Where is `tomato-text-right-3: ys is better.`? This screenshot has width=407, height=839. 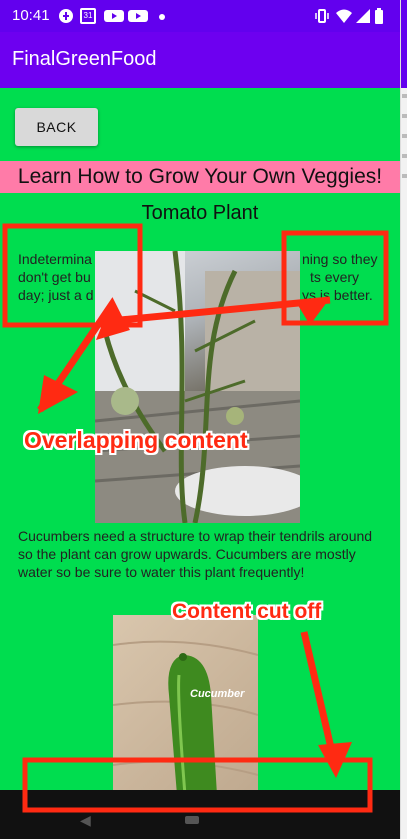 tomato-text-right-3: ys is better. is located at coordinates (337, 295).